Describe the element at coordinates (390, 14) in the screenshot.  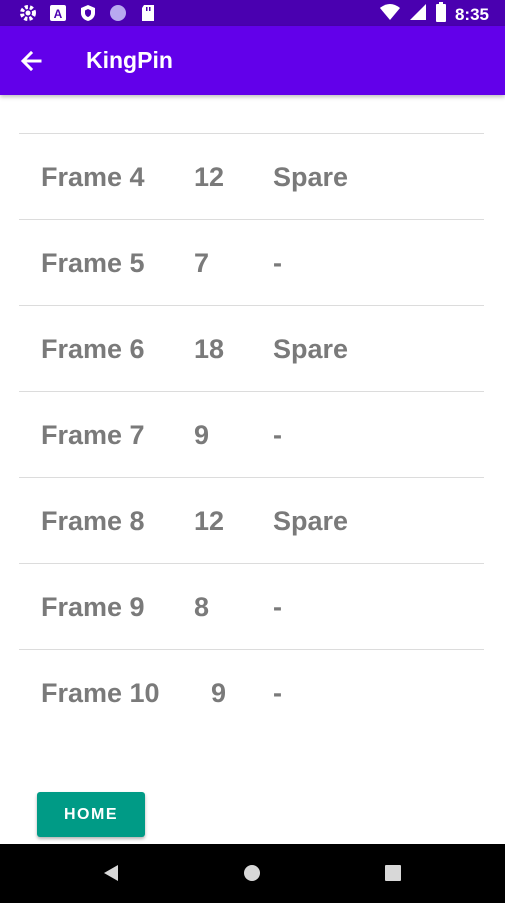
I see `wifi-icon` at that location.